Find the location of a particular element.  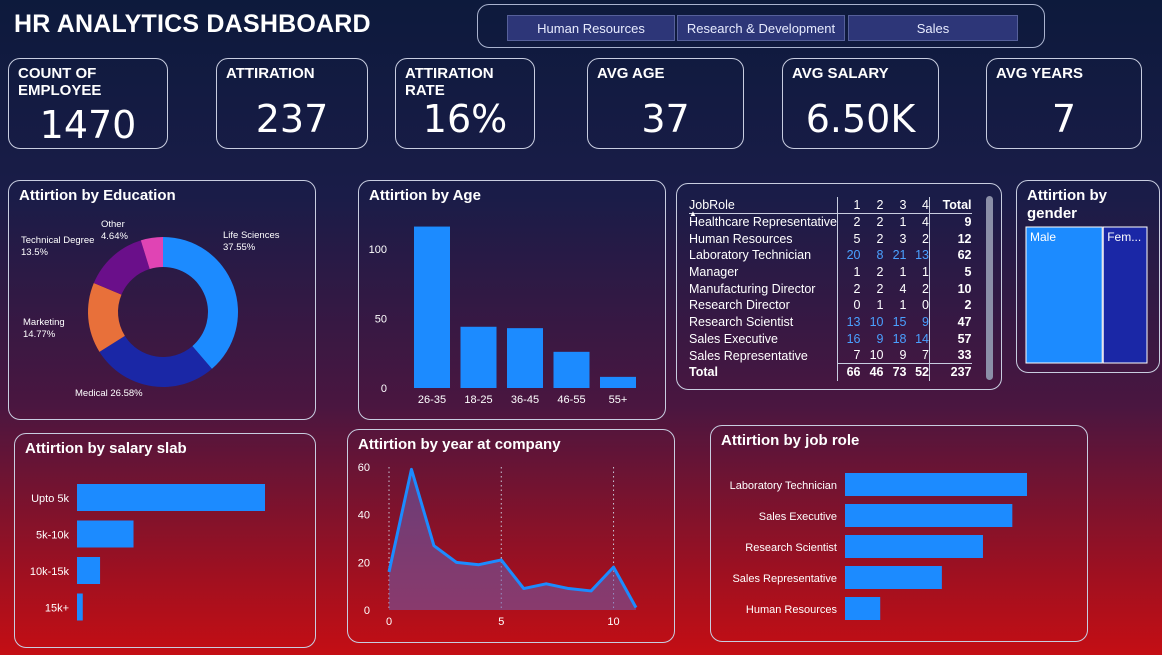

x-tick-label: 10 is located at coordinates (613, 622).